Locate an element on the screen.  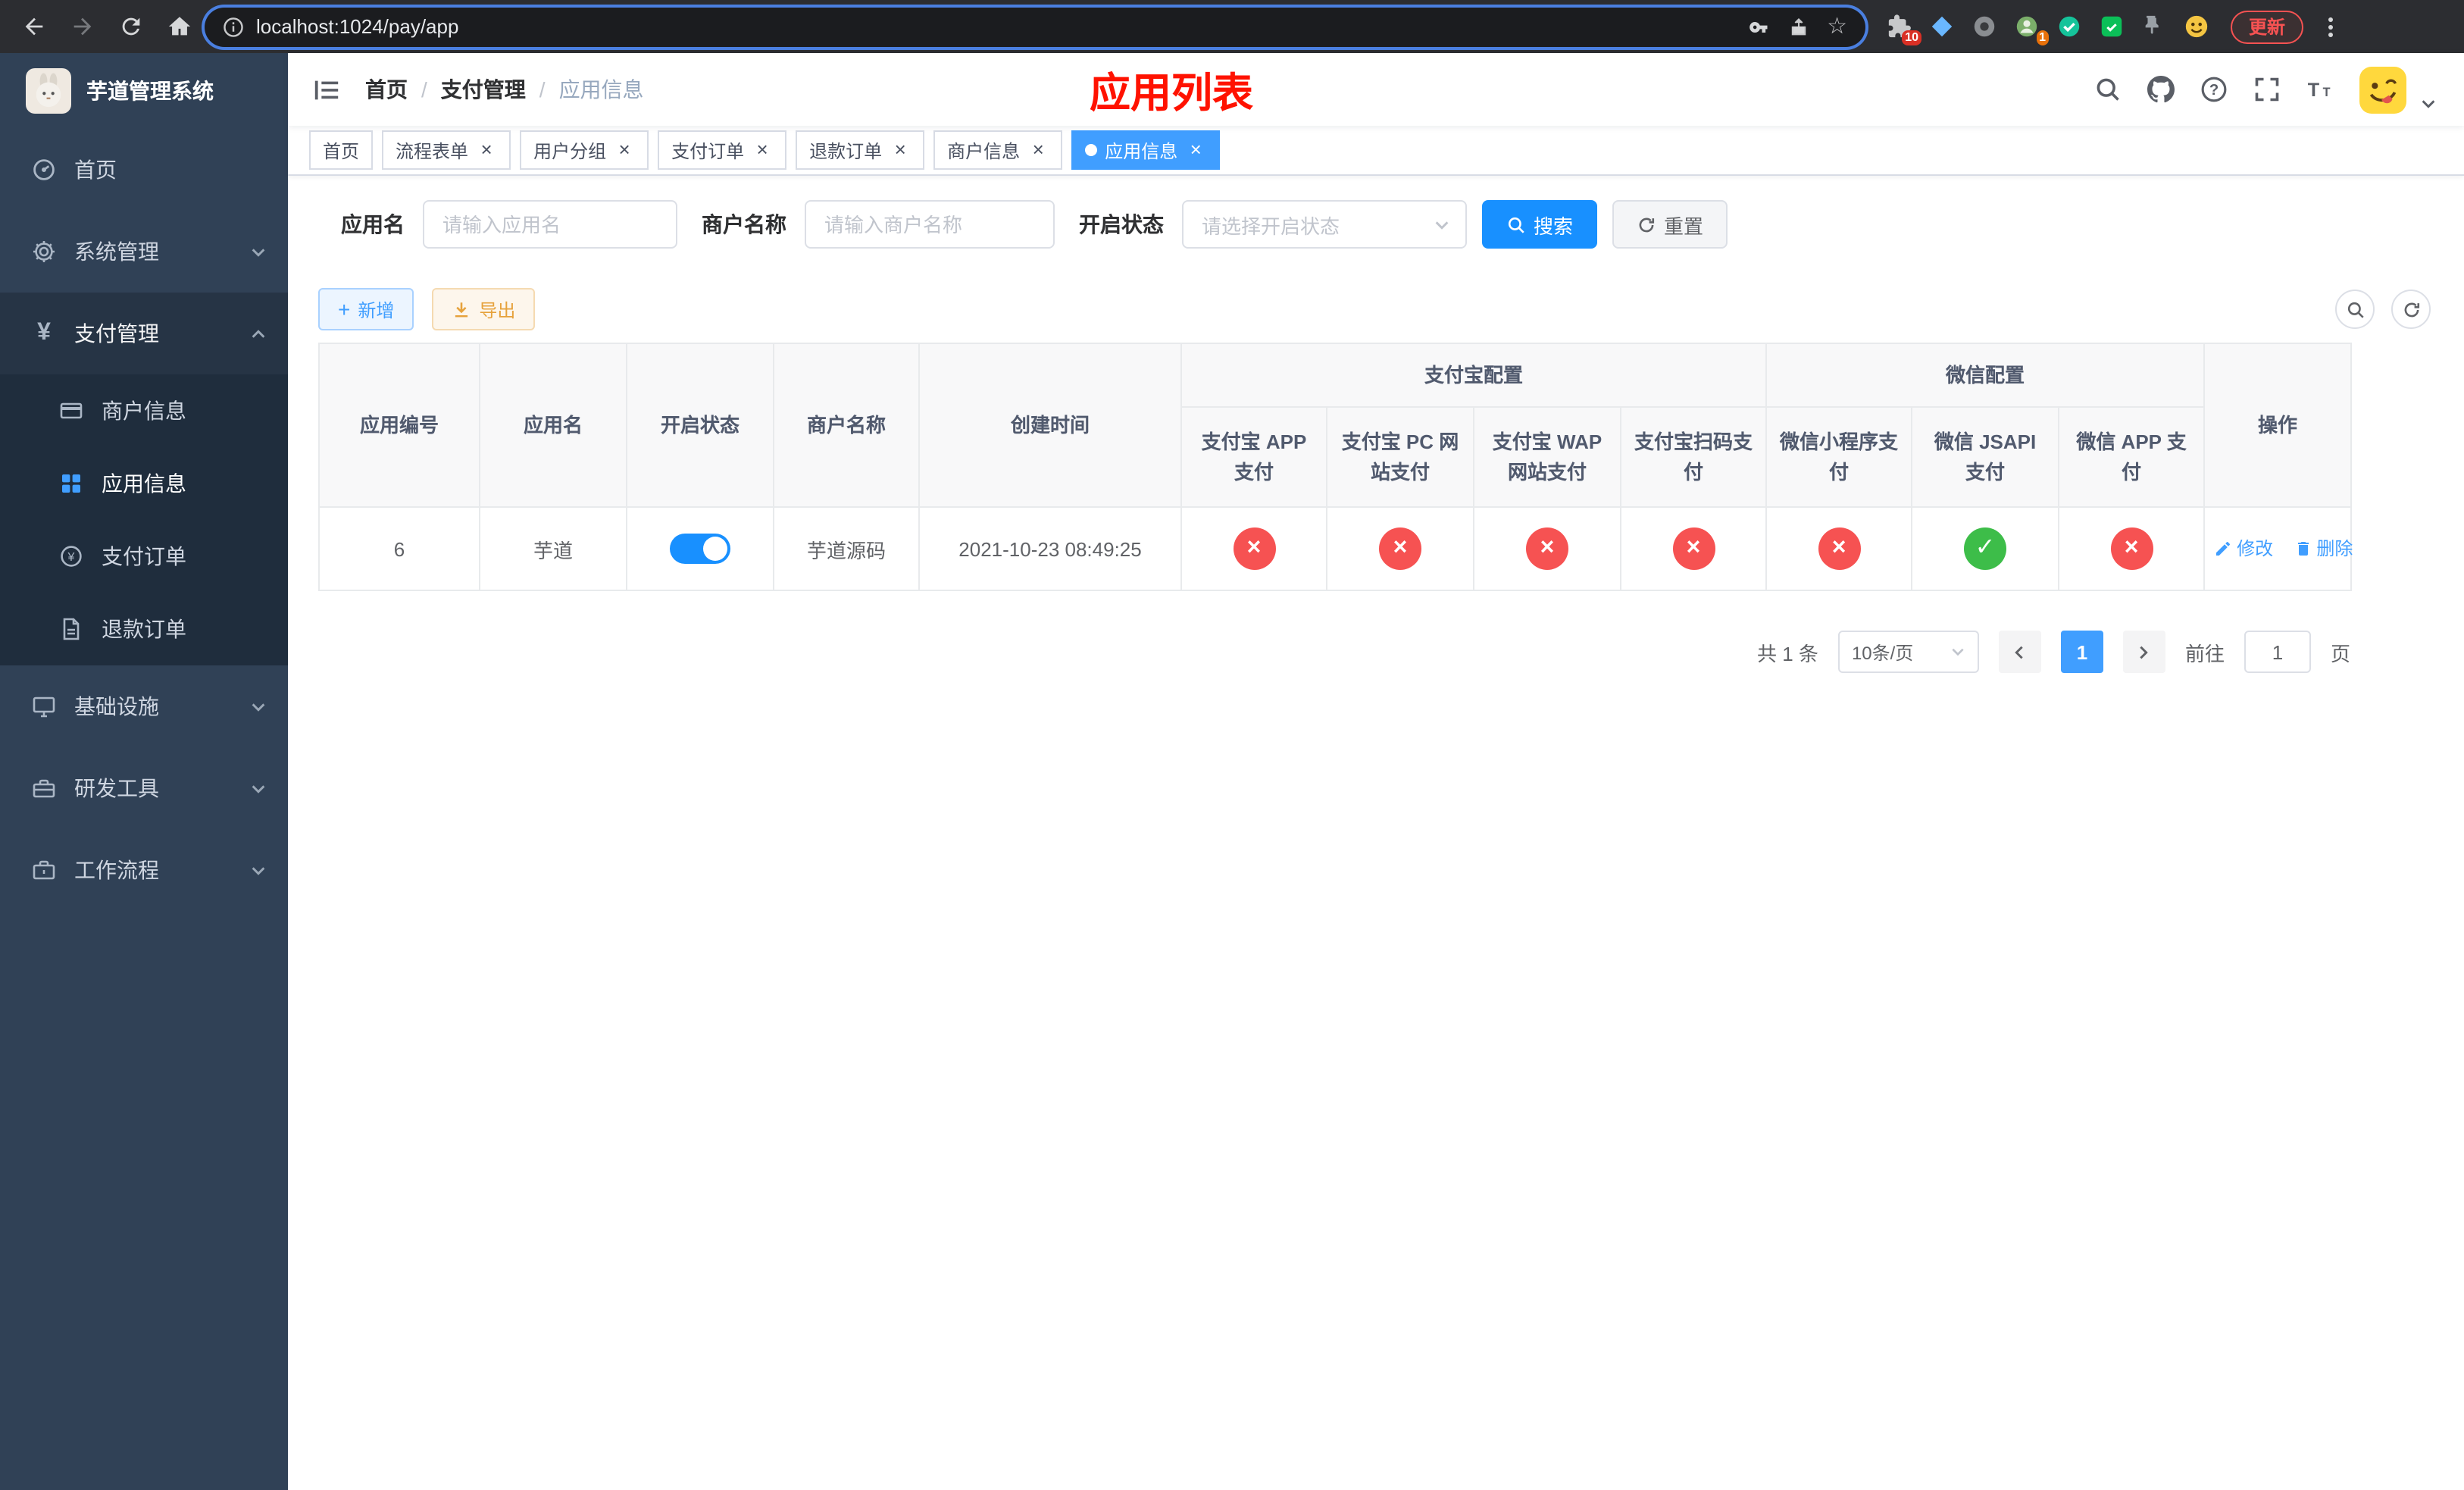
export-button: 导出 is located at coordinates (484, 309).